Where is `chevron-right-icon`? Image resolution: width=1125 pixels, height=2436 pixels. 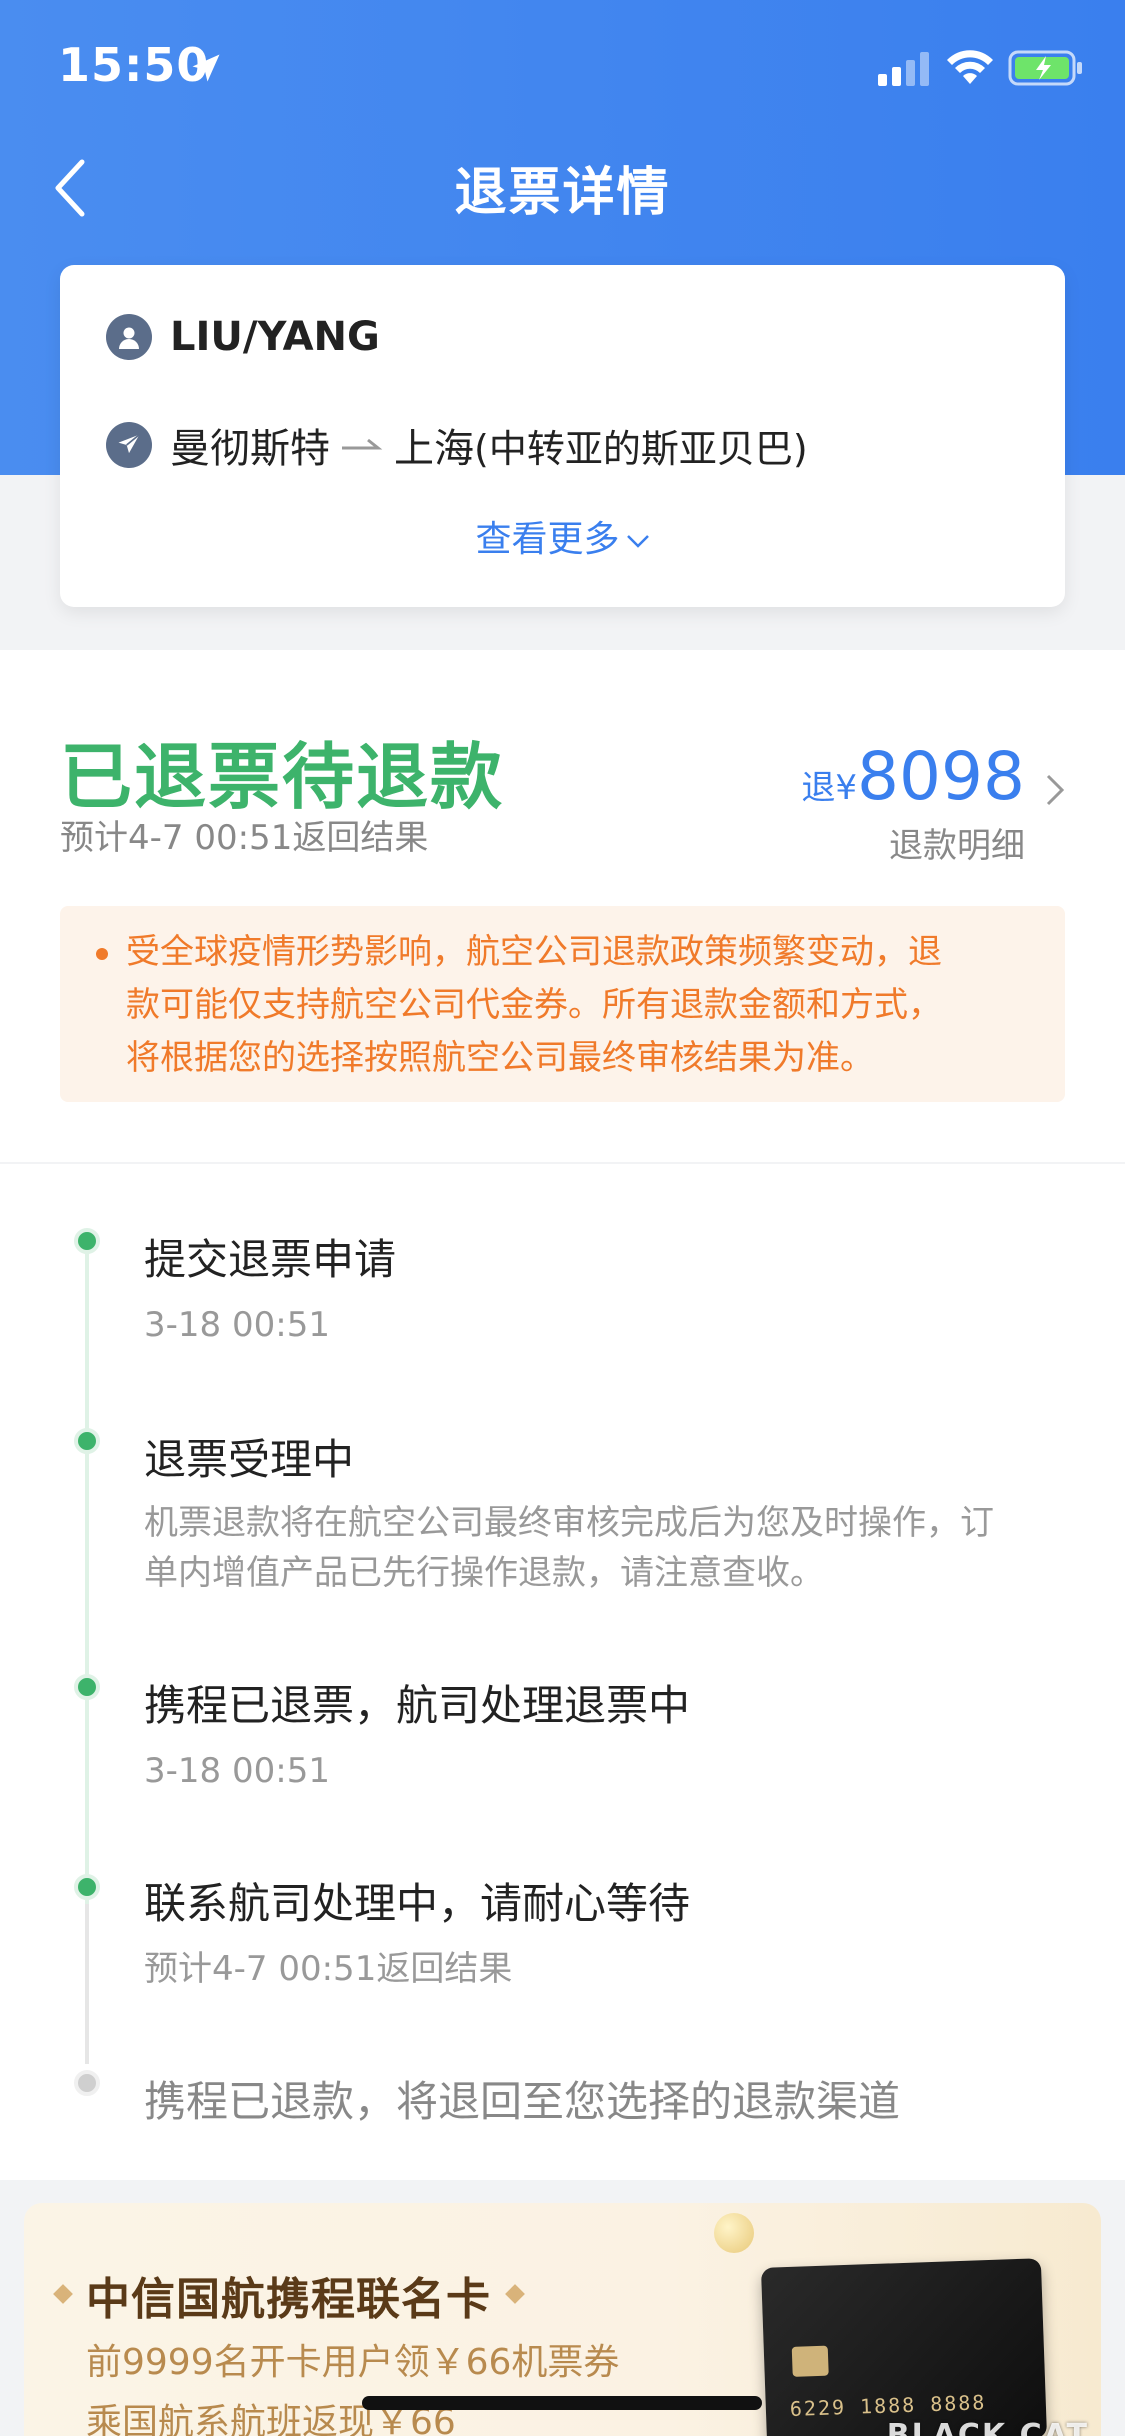
chevron-right-icon is located at coordinates (1055, 790).